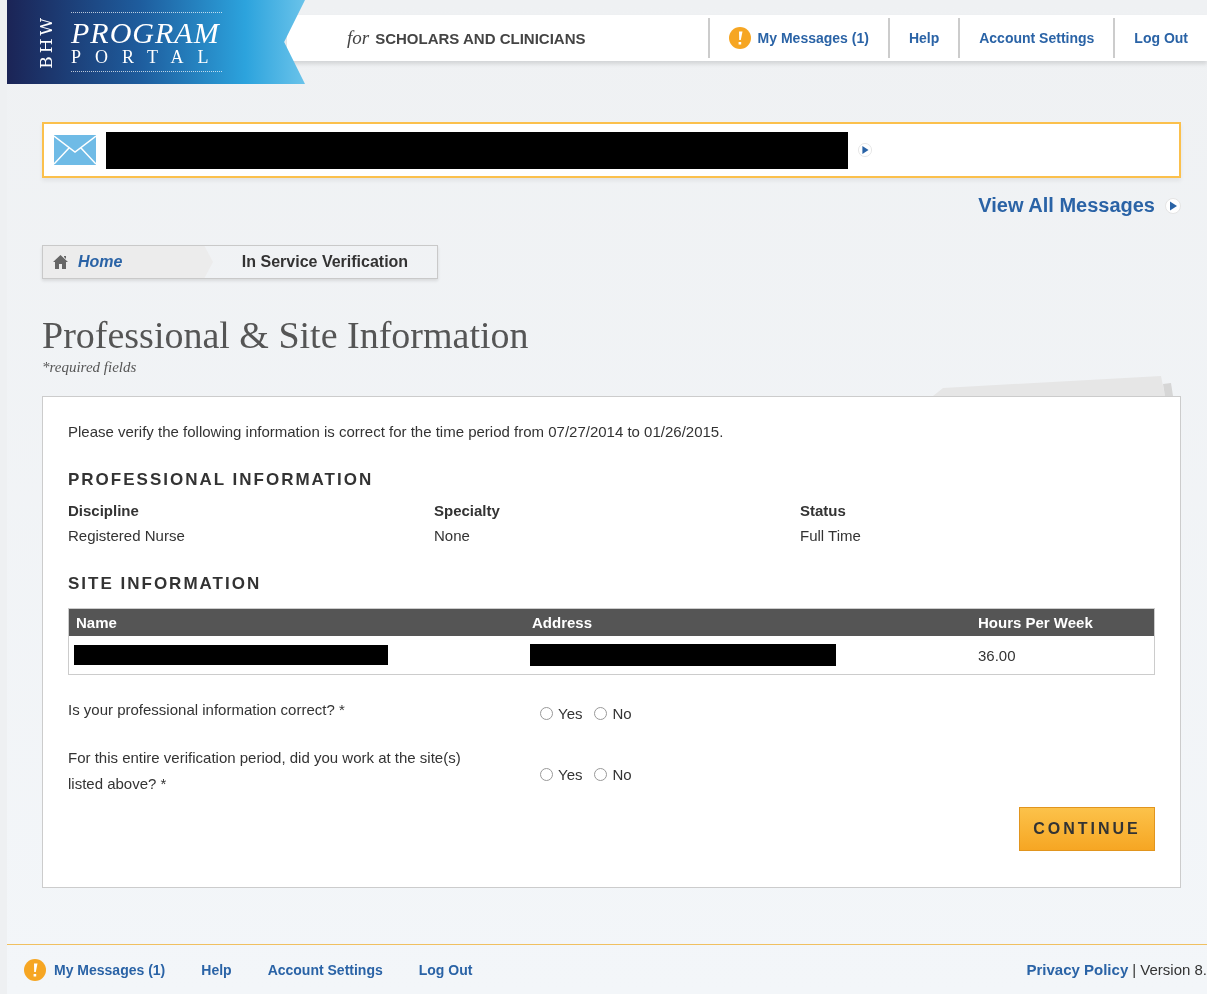 This screenshot has height=994, width=1207. I want to click on column-header: Address, so click(562, 622).